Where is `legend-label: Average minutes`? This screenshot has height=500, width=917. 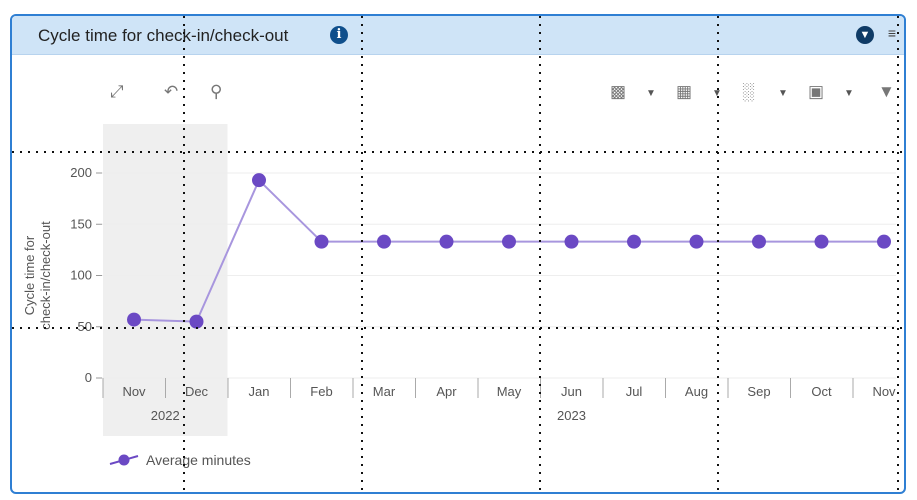
legend-label: Average minutes is located at coordinates (198, 460).